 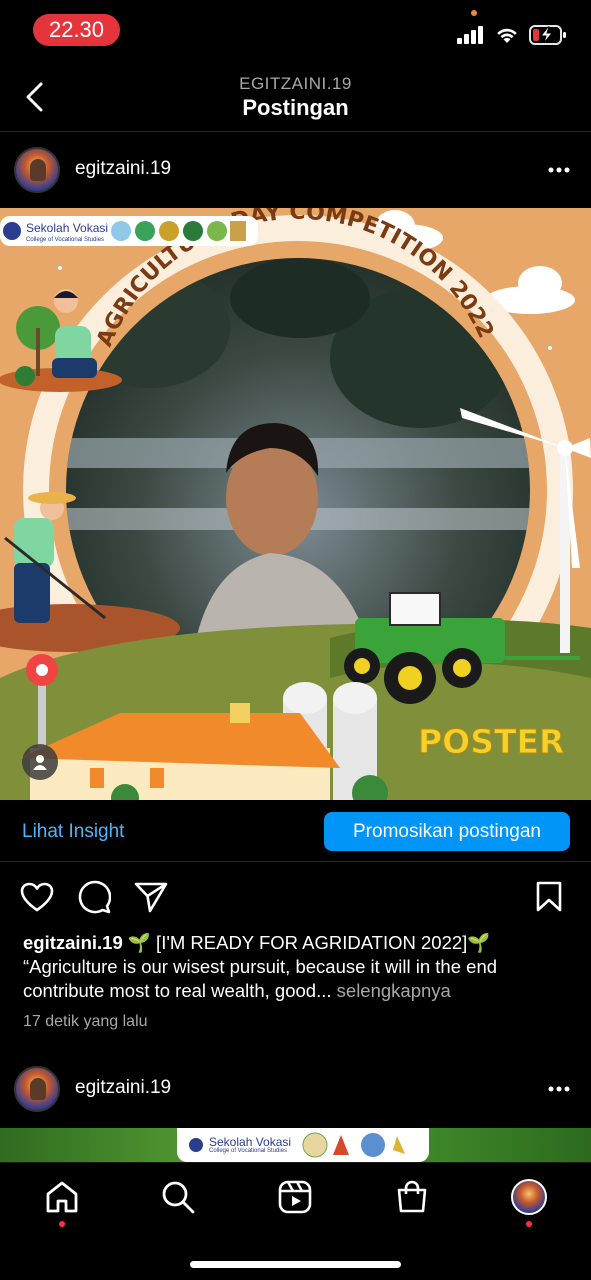 What do you see at coordinates (73, 942) in the screenshot?
I see `caption-username: egitzaini.19` at bounding box center [73, 942].